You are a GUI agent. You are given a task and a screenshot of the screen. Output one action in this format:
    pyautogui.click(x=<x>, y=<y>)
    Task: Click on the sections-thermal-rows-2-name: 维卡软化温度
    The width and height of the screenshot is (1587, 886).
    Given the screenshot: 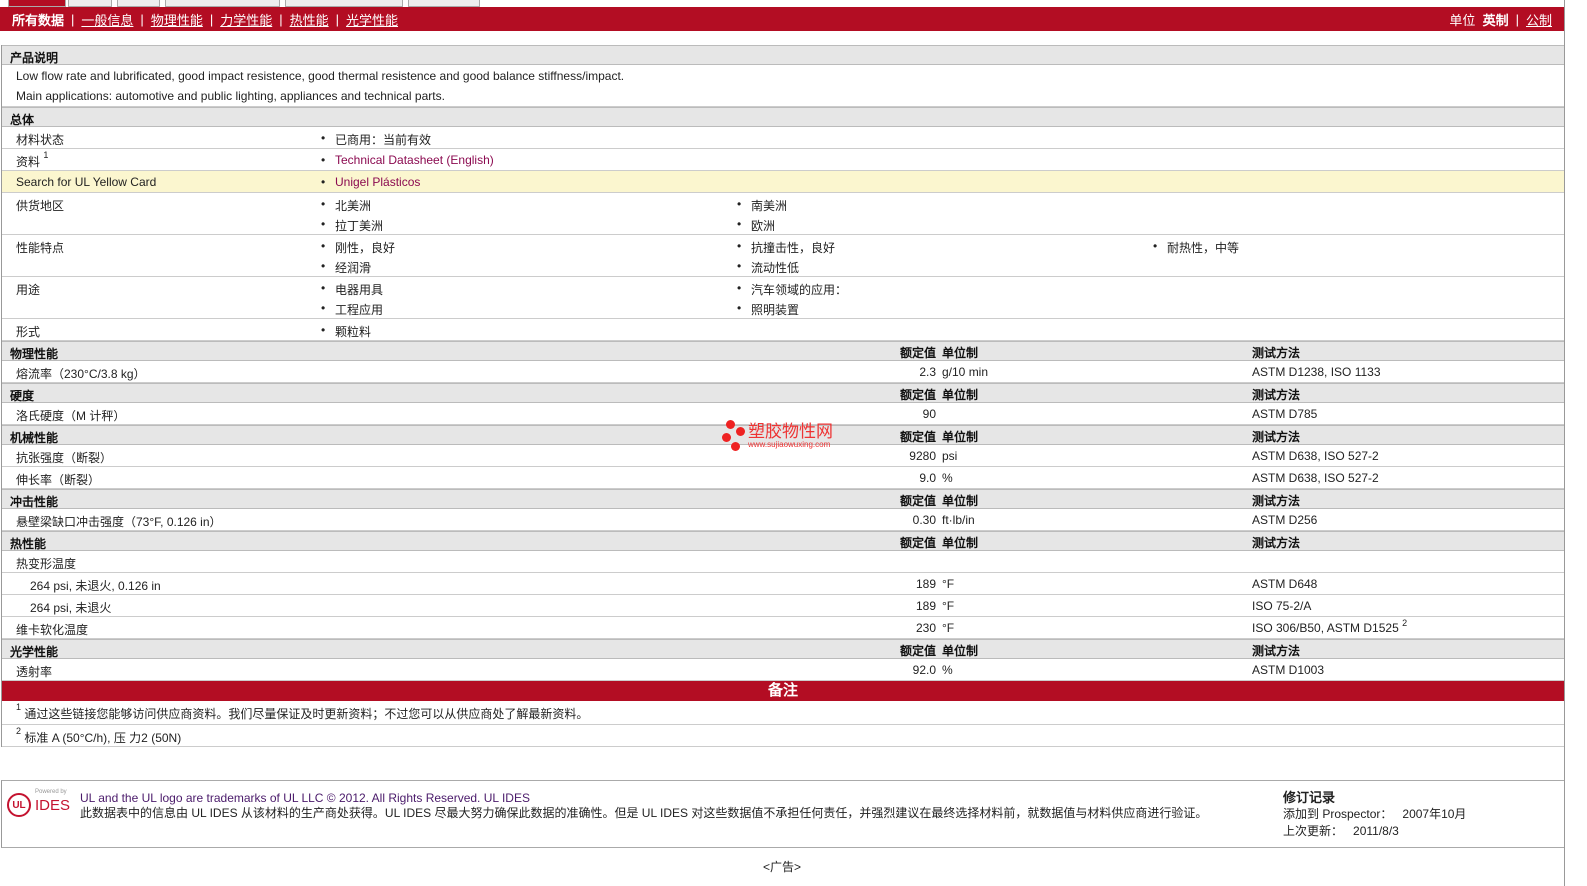 What is the action you would take?
    pyautogui.click(x=52, y=630)
    